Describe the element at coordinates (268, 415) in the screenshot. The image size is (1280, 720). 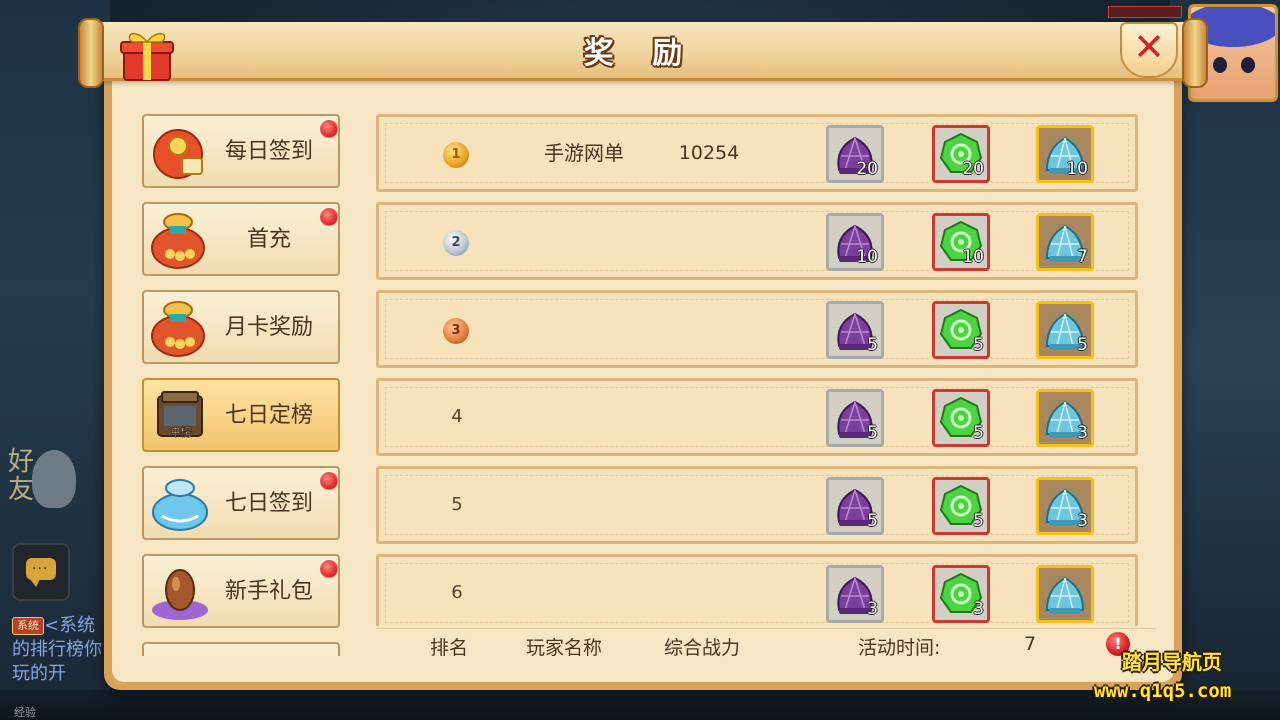
I see `sidebar-item-label: 七日定榜` at that location.